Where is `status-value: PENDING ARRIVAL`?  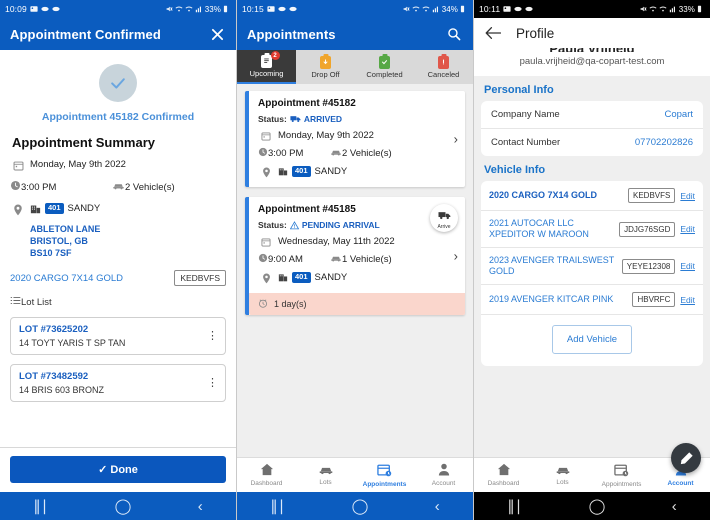
status-value: PENDING ARRIVAL is located at coordinates (340, 225).